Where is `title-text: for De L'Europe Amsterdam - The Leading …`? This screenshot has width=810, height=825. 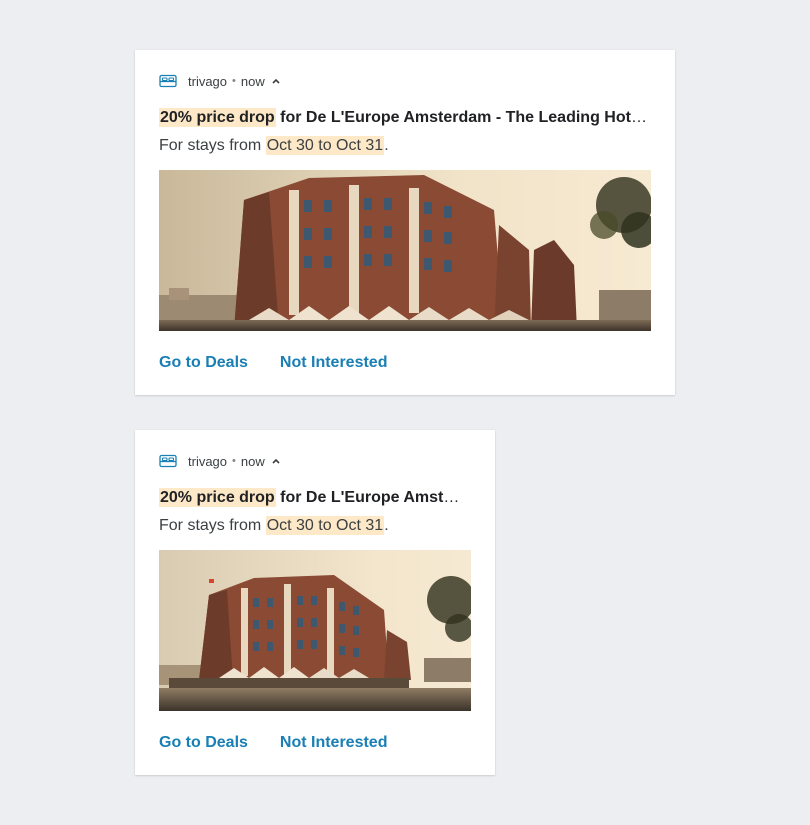
title-text: for De L'Europe Amsterdam - The Leading … is located at coordinates (463, 117).